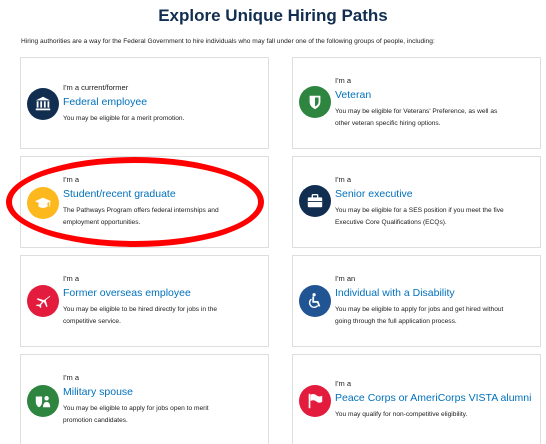 The width and height of the screenshot is (546, 444). Describe the element at coordinates (315, 201) in the screenshot. I see `briefcase-icon` at that location.